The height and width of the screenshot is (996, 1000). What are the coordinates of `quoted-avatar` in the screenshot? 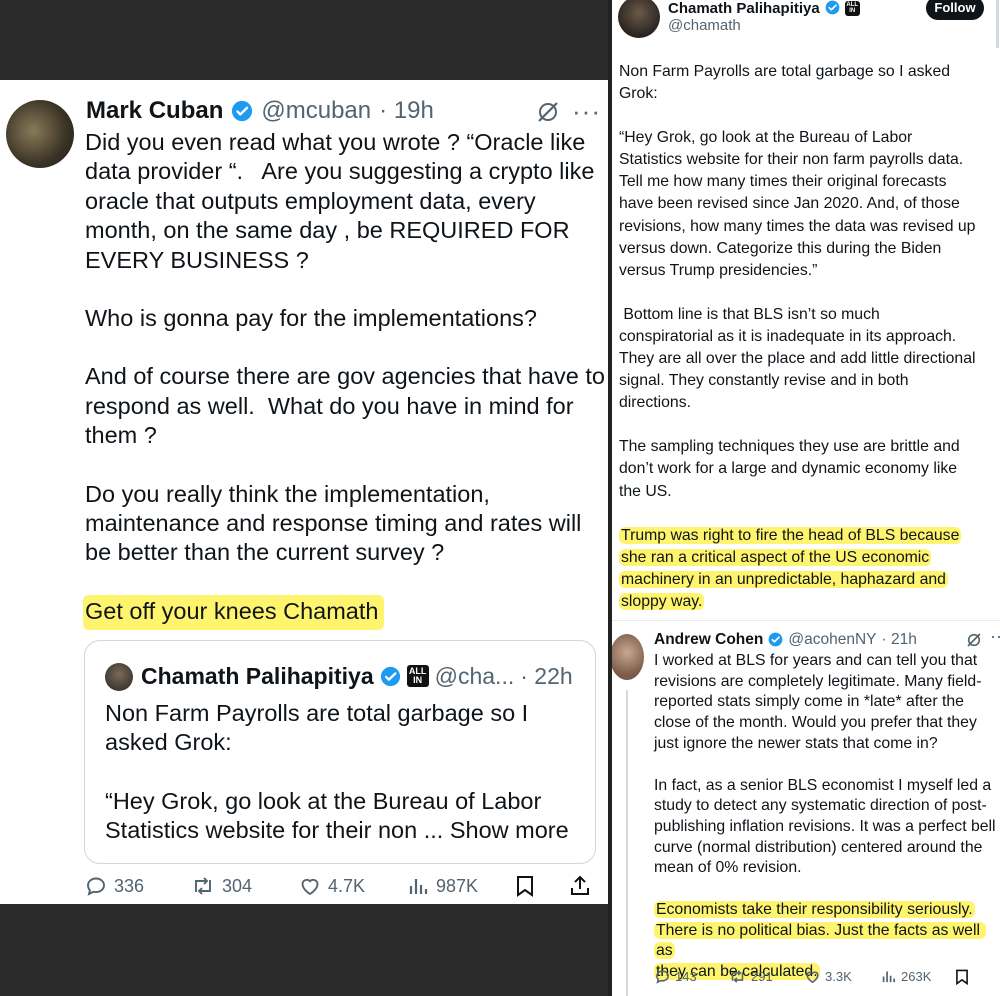 It's located at (119, 677).